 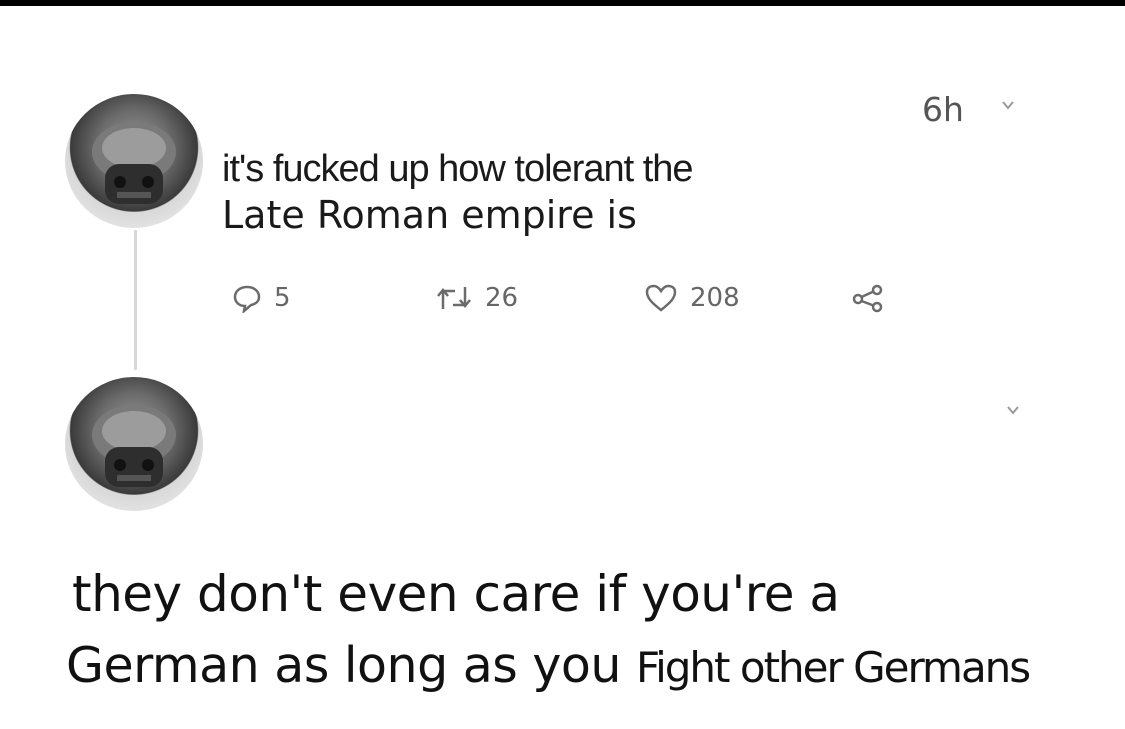 What do you see at coordinates (454, 298) in the screenshot?
I see `retweet-icon` at bounding box center [454, 298].